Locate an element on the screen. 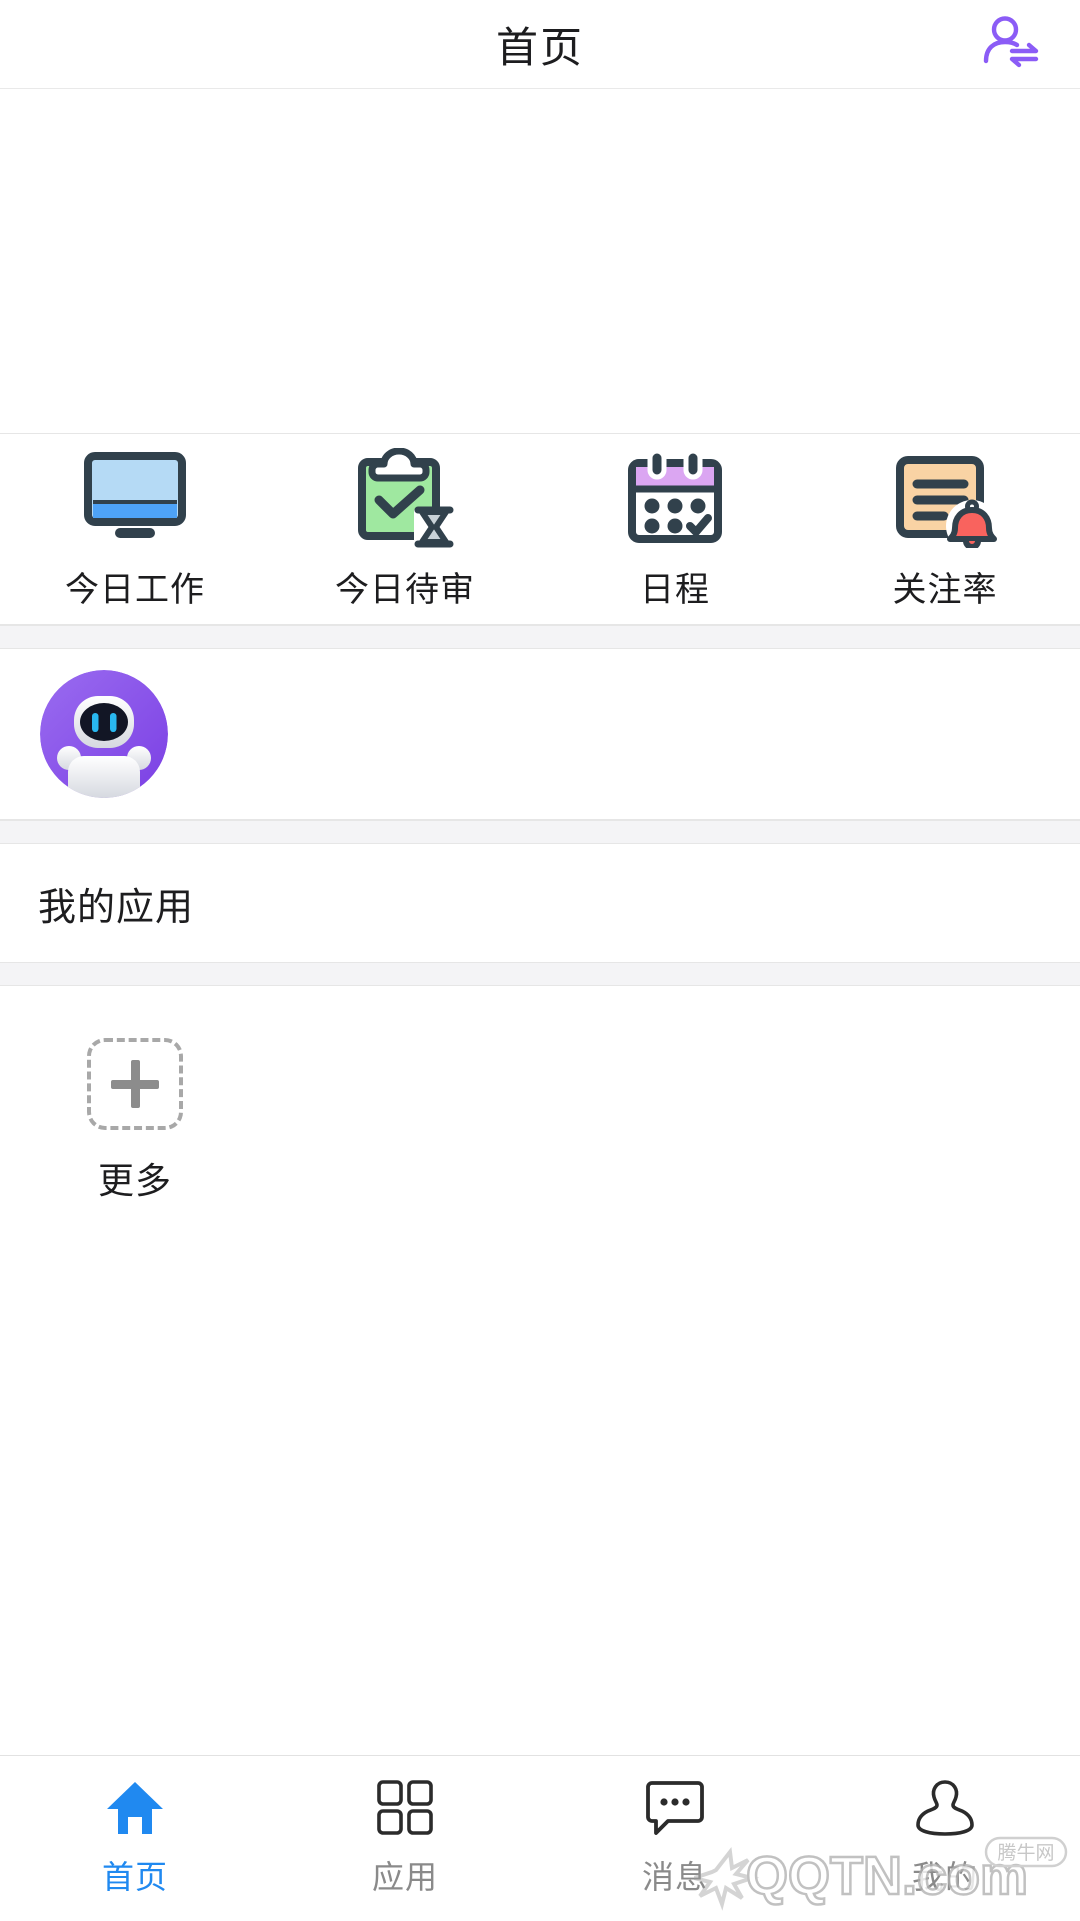 This screenshot has width=1080, height=1921. tab-label: 应用 is located at coordinates (404, 1877).